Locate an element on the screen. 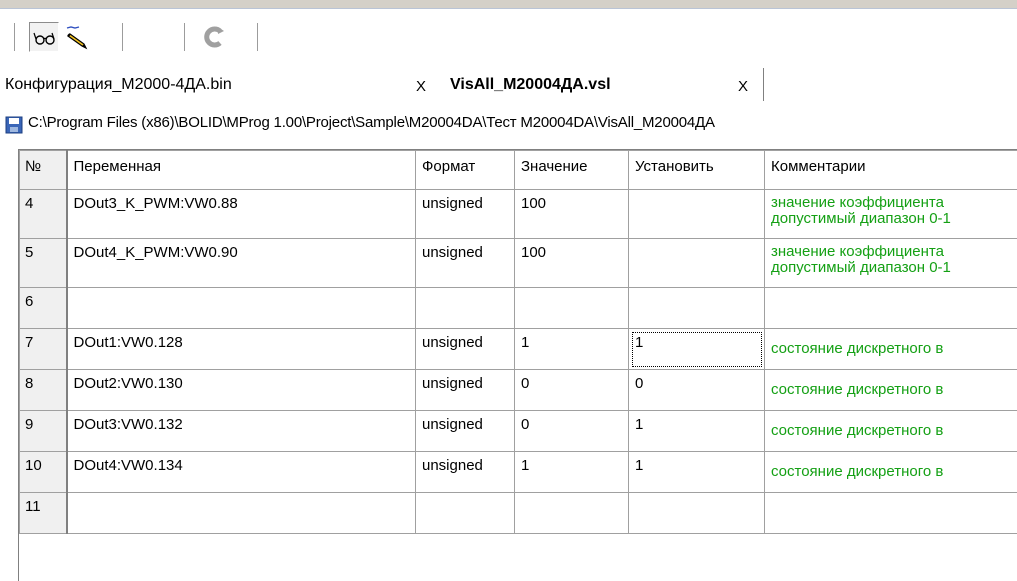  variable-cell: DOut4_K_PWM:VW0.90 is located at coordinates (241, 263).